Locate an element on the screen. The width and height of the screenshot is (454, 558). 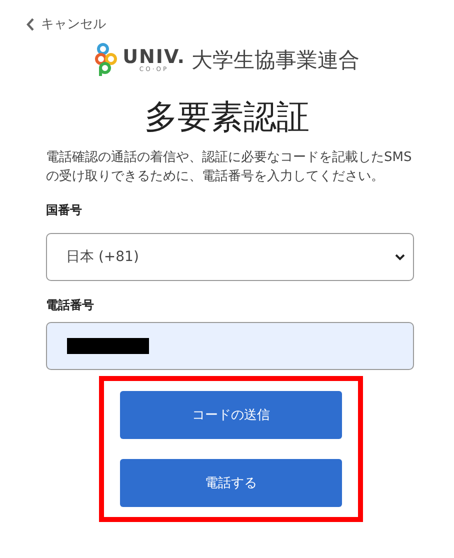
field-label: 国番号 is located at coordinates (64, 210).